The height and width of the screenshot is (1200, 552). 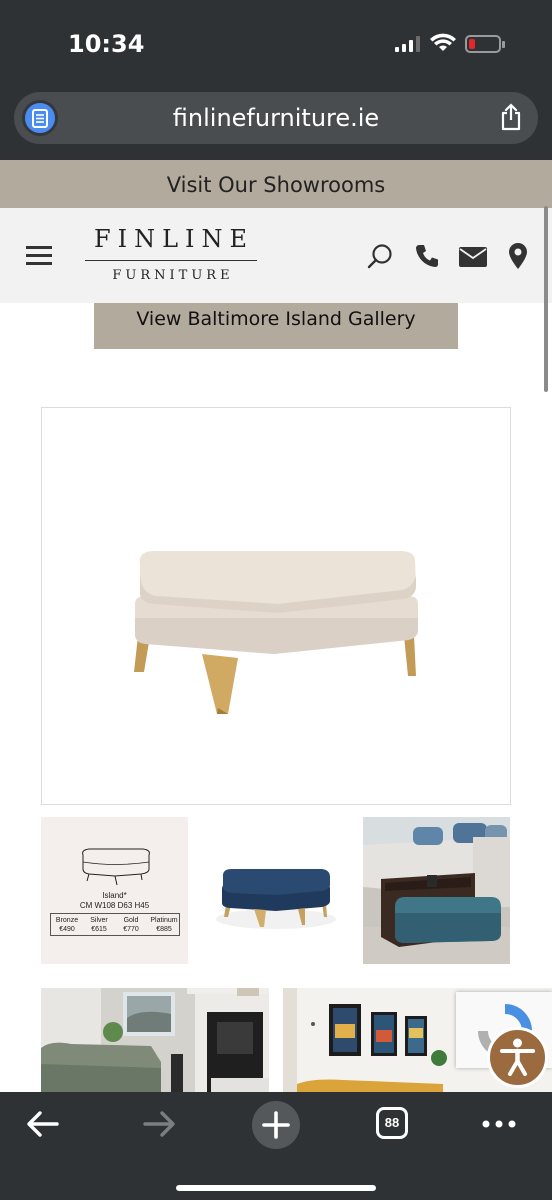 I want to click on view-gallery-label: View Baltimore Island Gallery, so click(x=276, y=319).